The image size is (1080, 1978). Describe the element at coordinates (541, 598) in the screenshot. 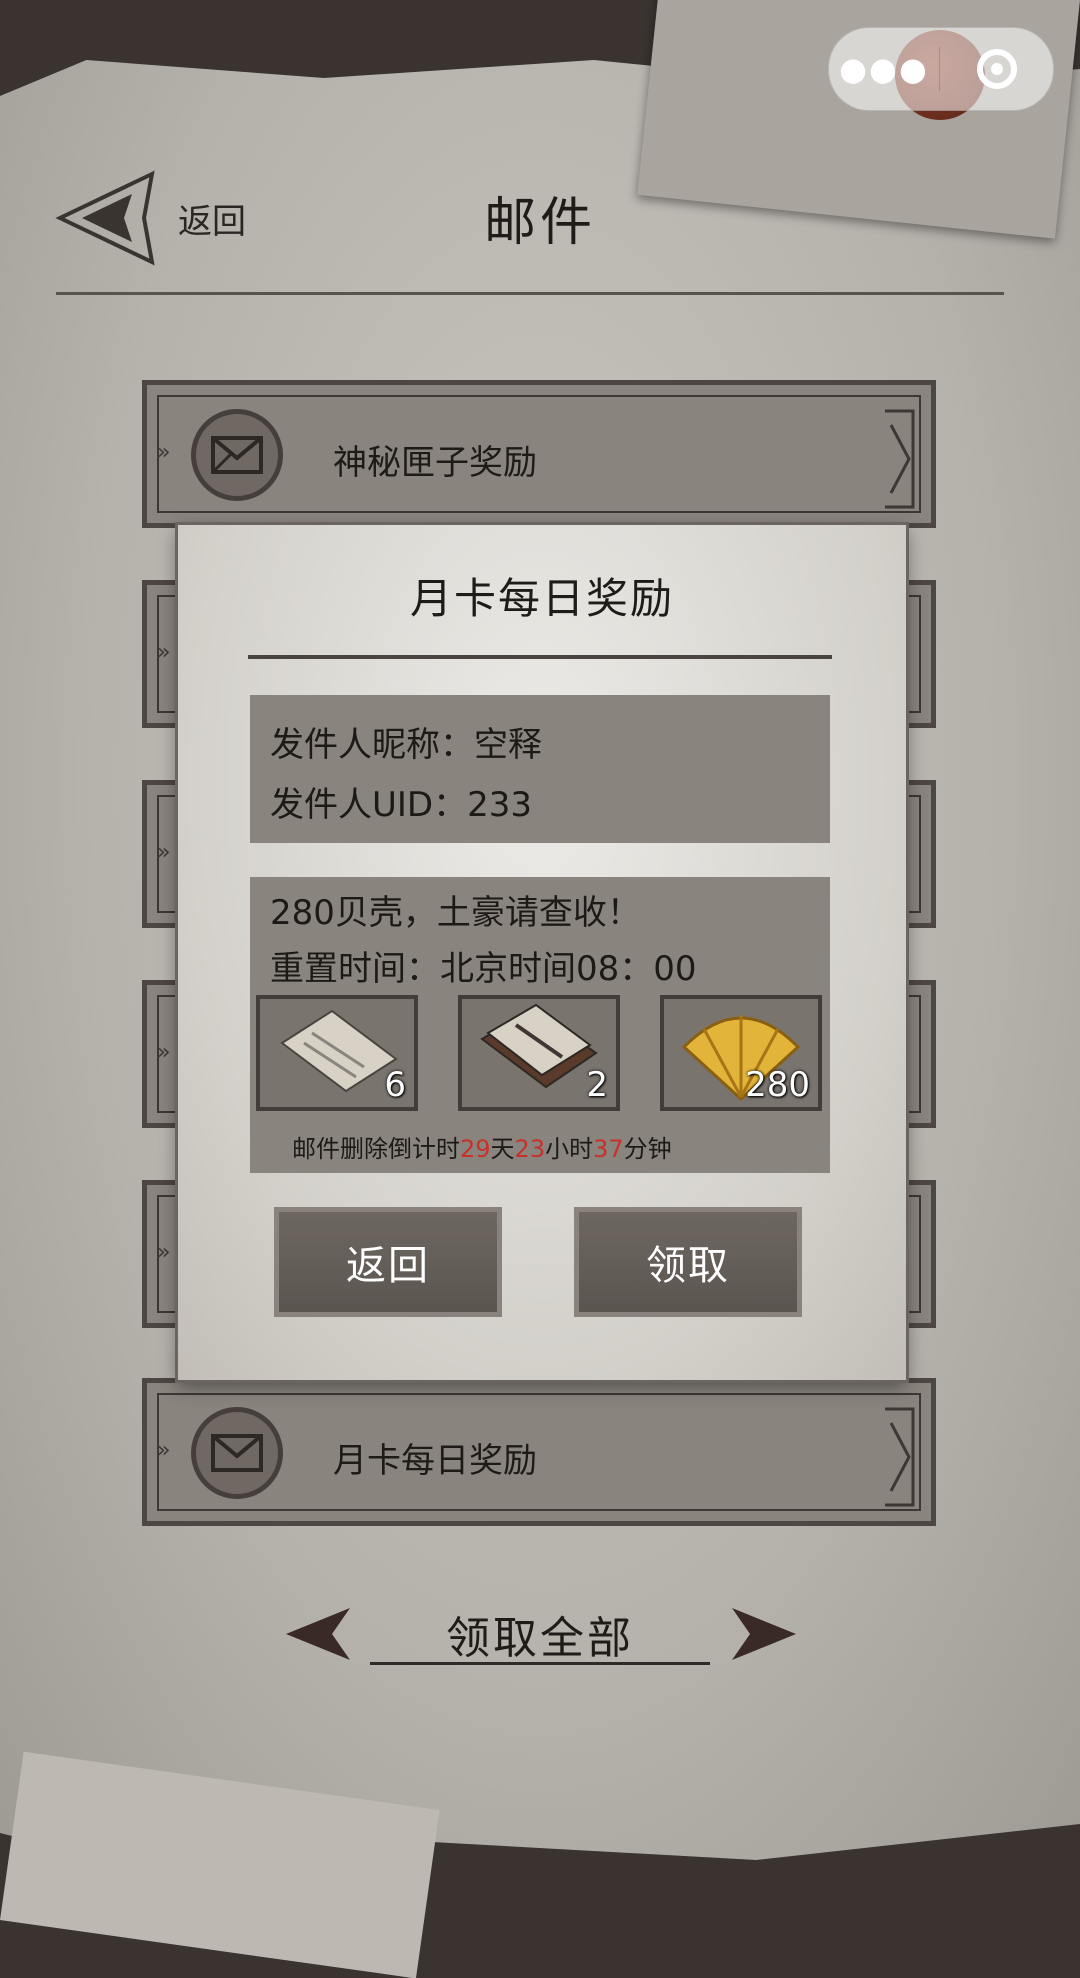

I see `modal-title: 月卡每日奖励` at that location.